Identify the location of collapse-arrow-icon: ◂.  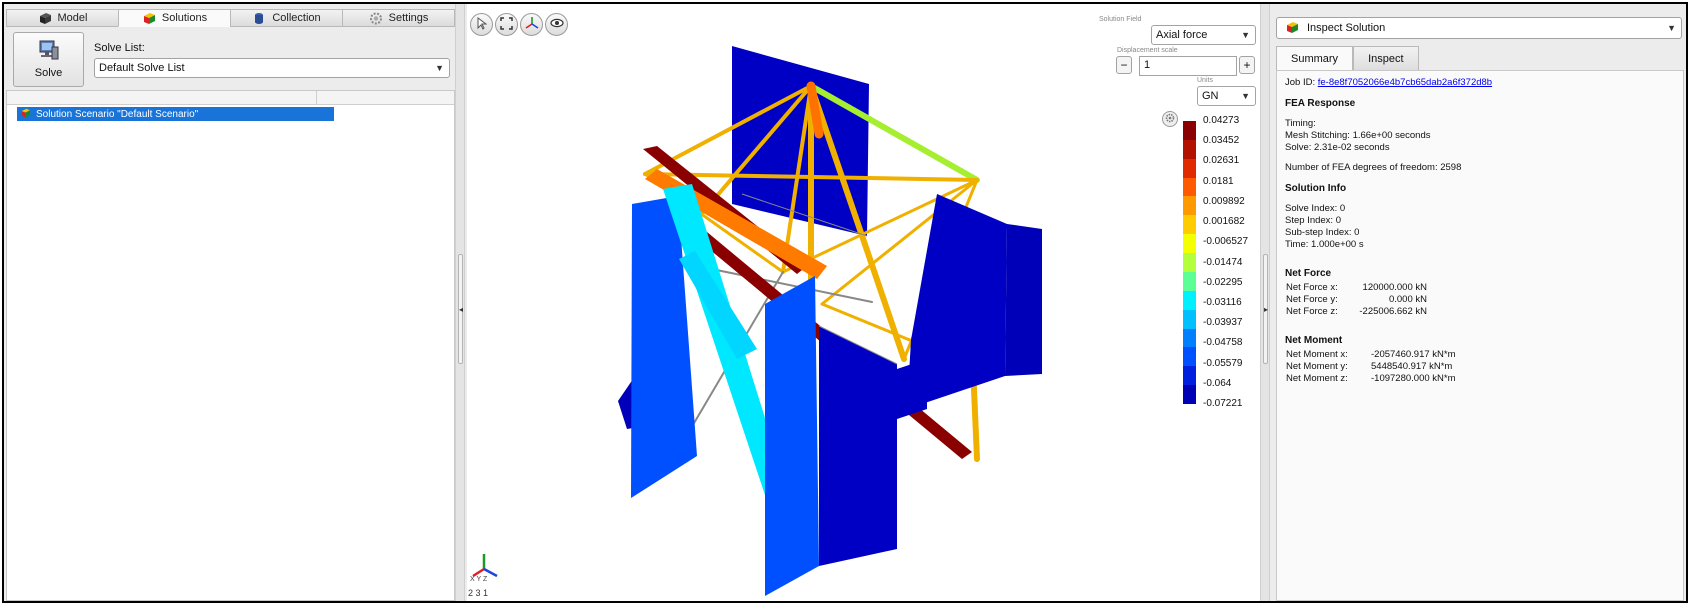
(461, 309).